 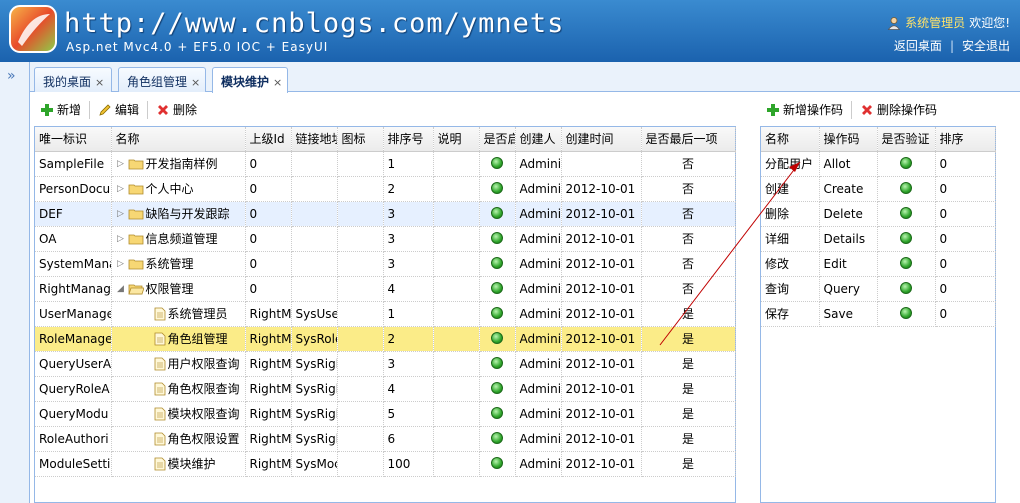 What do you see at coordinates (176, 109) in the screenshot?
I see `delete-button: 删除` at bounding box center [176, 109].